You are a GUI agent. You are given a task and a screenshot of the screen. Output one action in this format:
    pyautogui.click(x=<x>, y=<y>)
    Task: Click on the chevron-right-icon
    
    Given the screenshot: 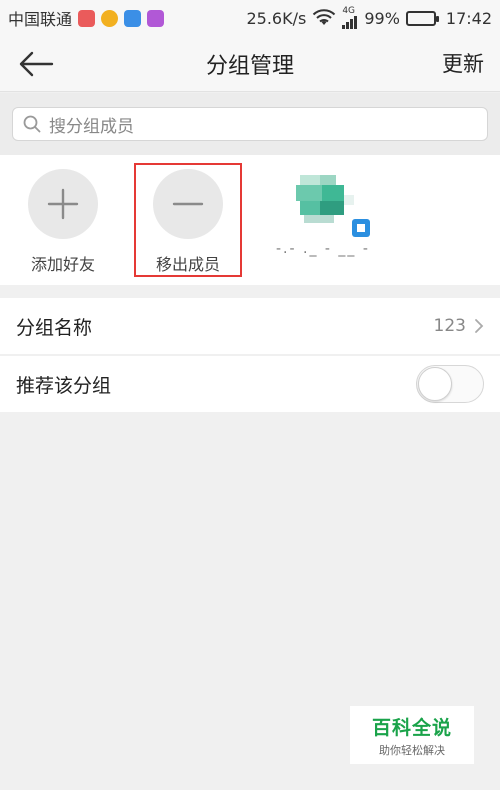 What is the action you would take?
    pyautogui.click(x=479, y=326)
    